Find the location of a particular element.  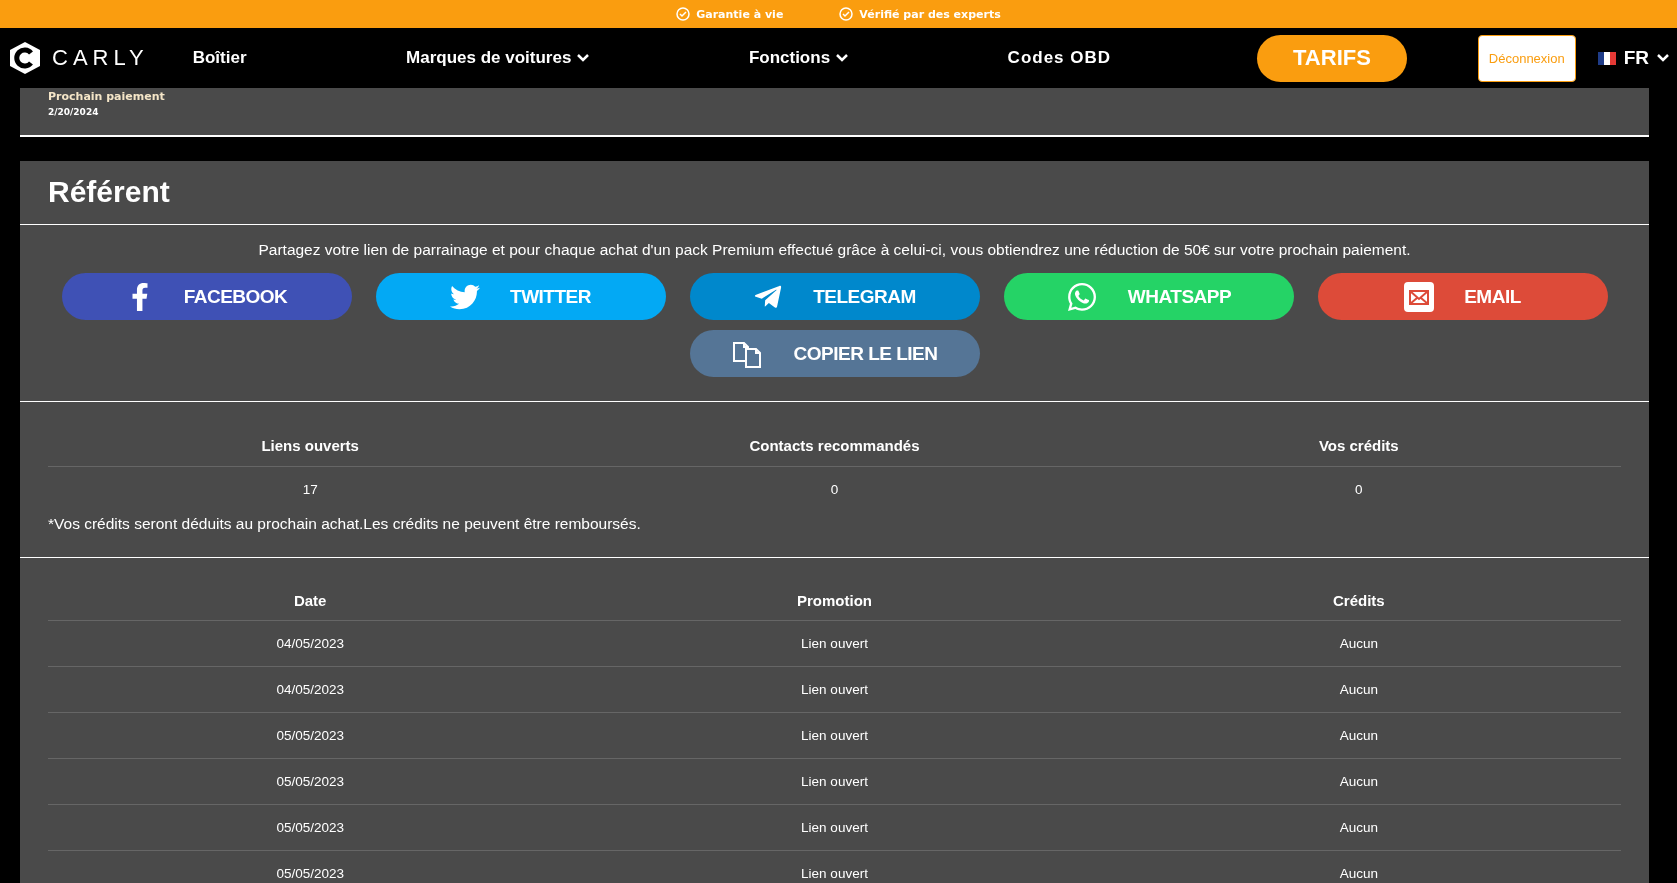

nav-link: Codes OBD is located at coordinates (1059, 58).